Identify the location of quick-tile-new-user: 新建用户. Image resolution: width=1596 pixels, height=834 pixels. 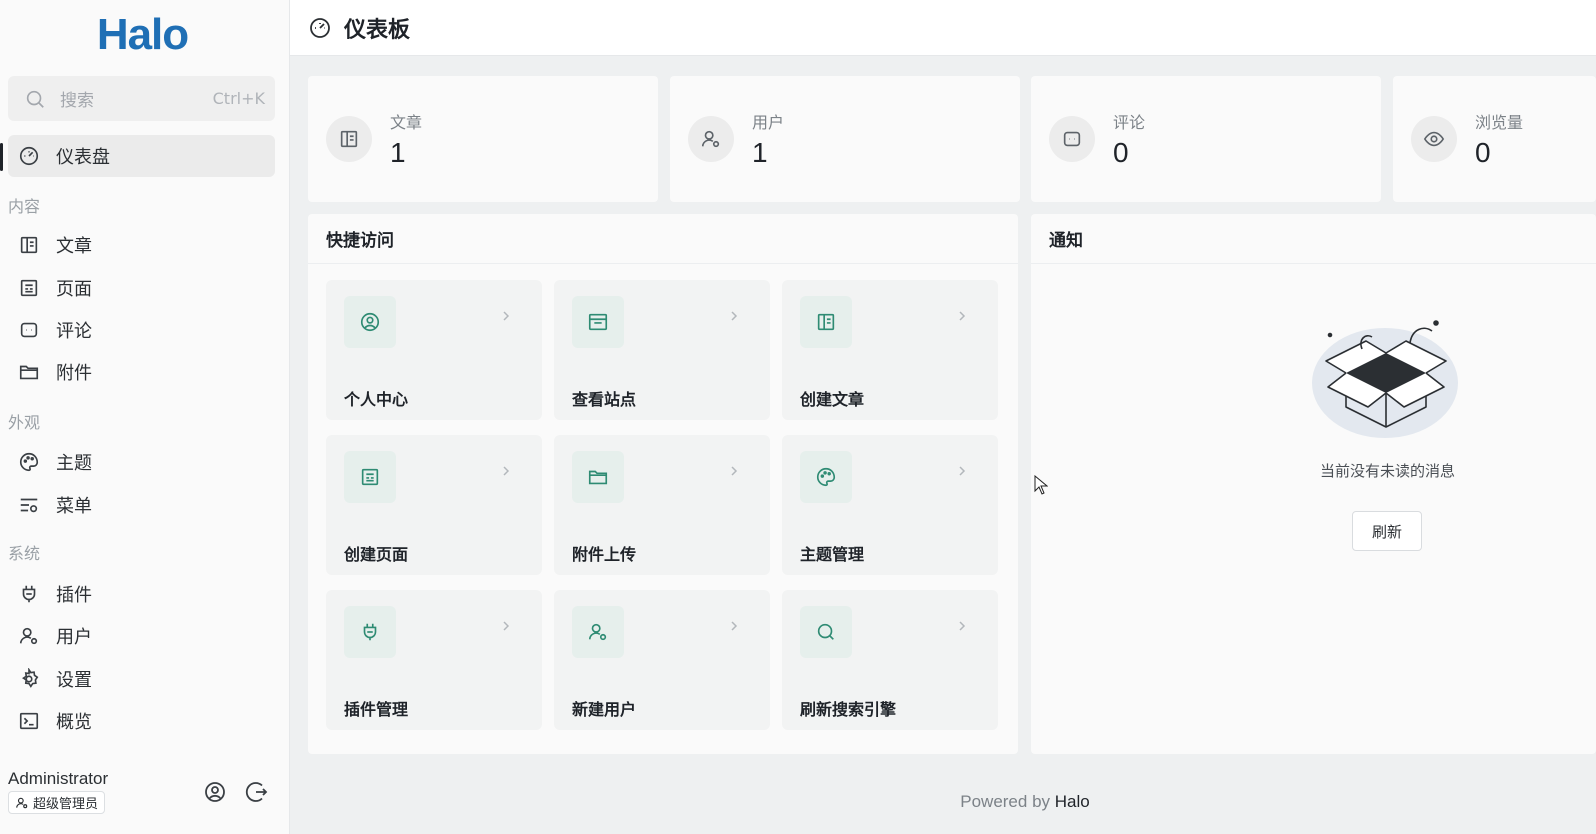
(662, 660).